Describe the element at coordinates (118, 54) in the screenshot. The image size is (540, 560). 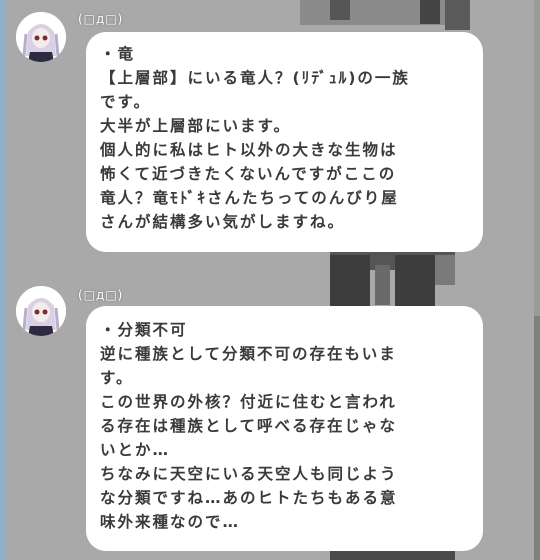
I see `message-line: ・竜` at that location.